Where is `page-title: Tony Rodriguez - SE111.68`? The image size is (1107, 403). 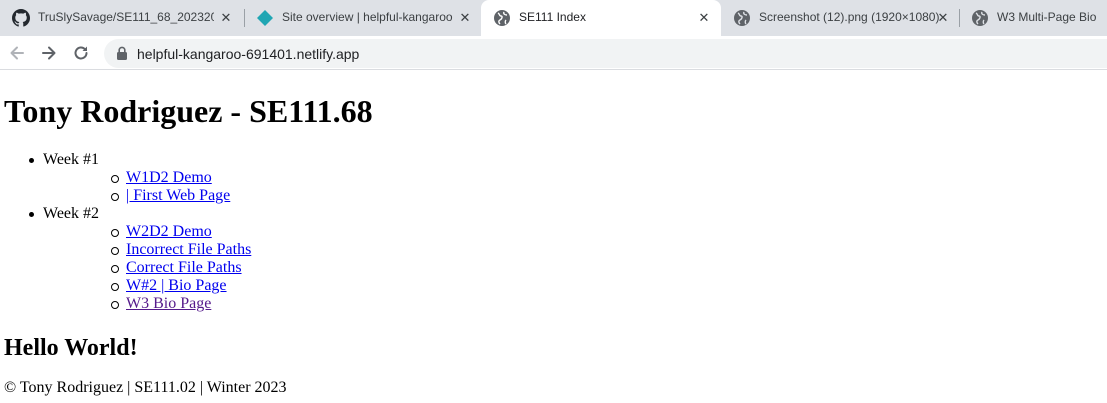
page-title: Tony Rodriguez - SE111.68 is located at coordinates (188, 111).